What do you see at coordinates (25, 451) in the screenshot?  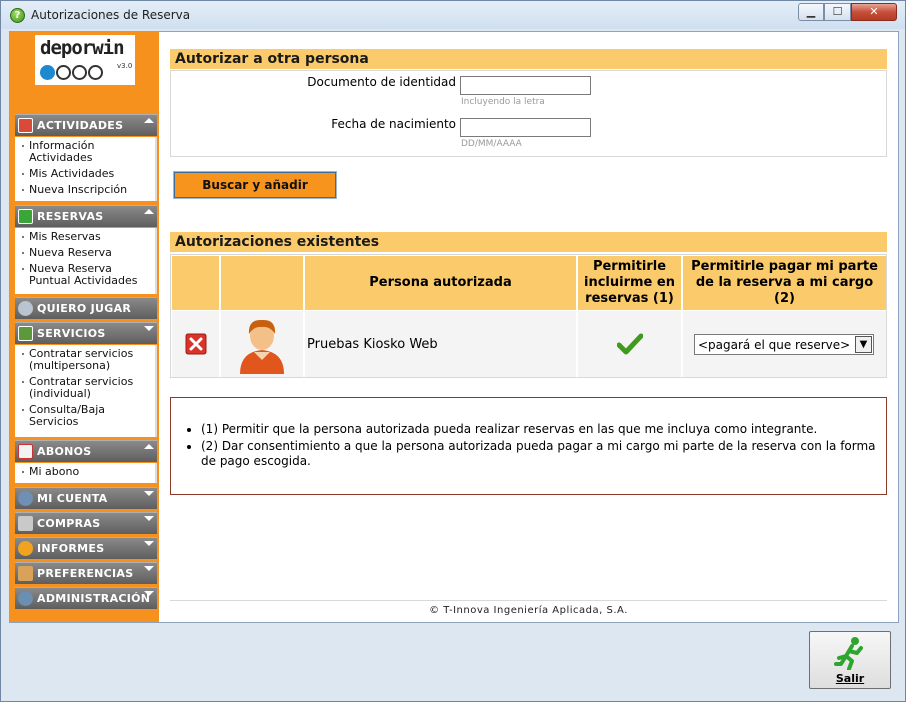 I see `card-icon` at bounding box center [25, 451].